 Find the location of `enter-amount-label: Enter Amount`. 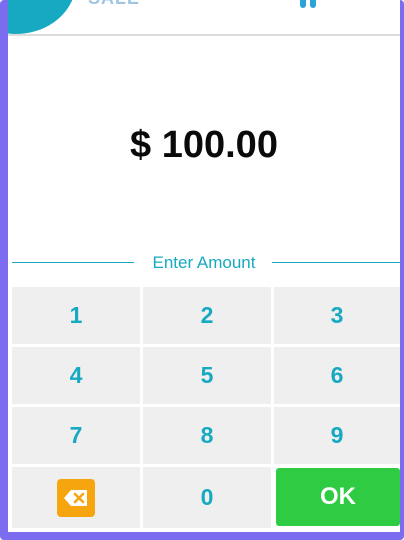

enter-amount-label: Enter Amount is located at coordinates (204, 262).